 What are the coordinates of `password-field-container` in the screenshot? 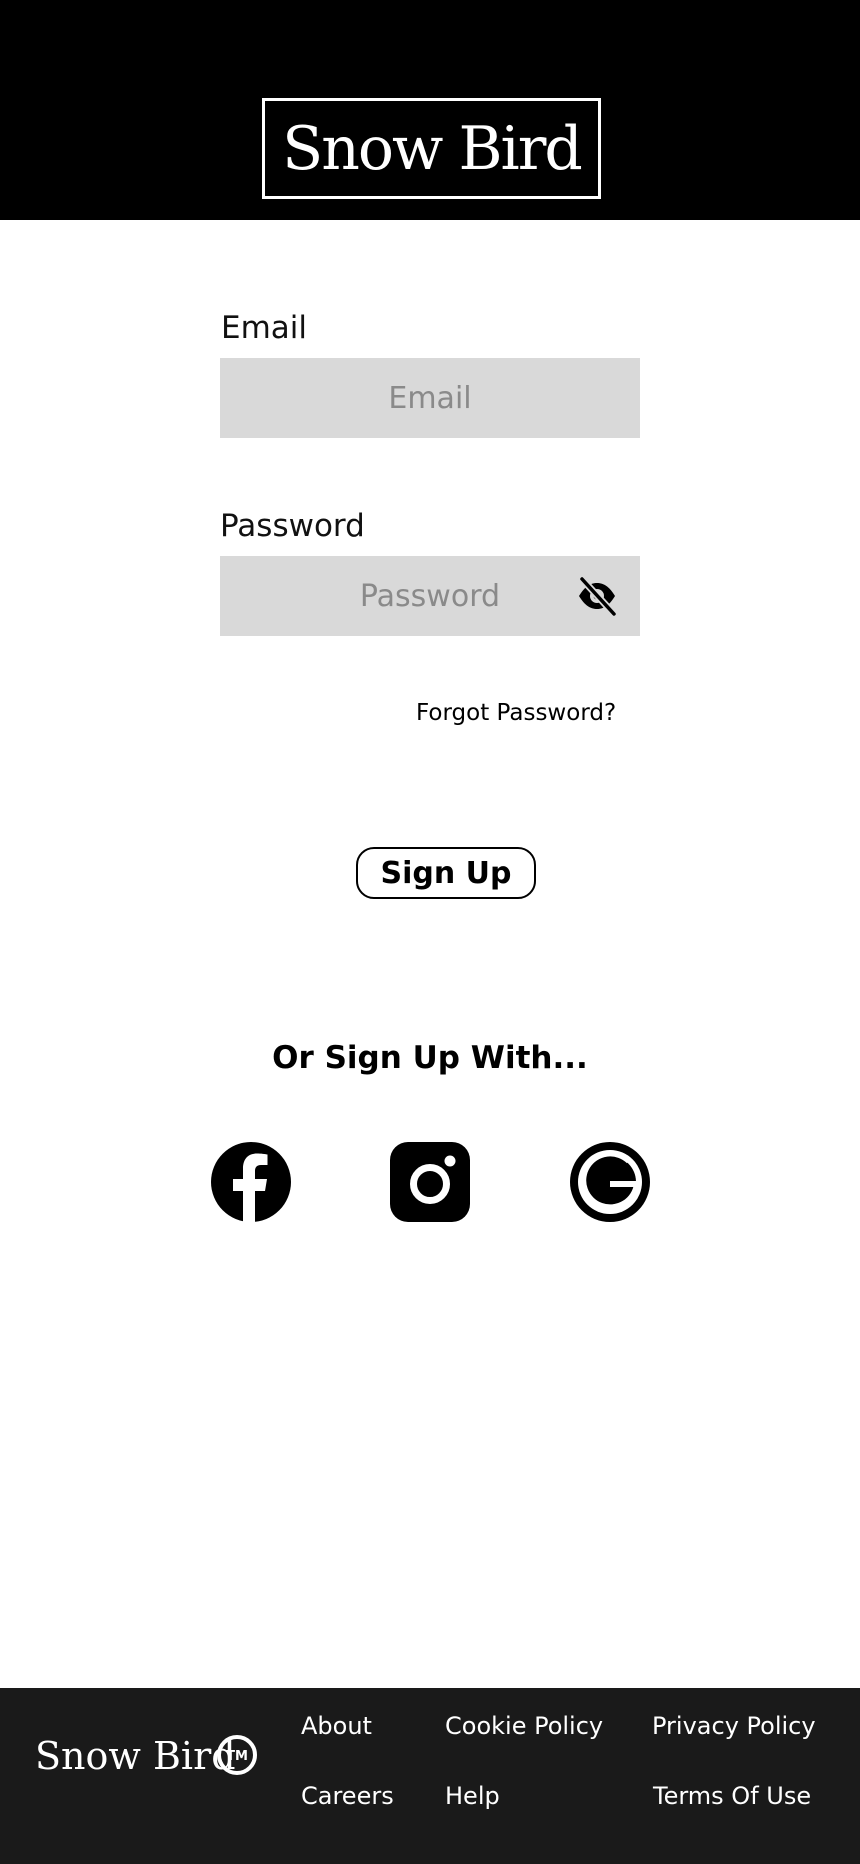 It's located at (430, 596).